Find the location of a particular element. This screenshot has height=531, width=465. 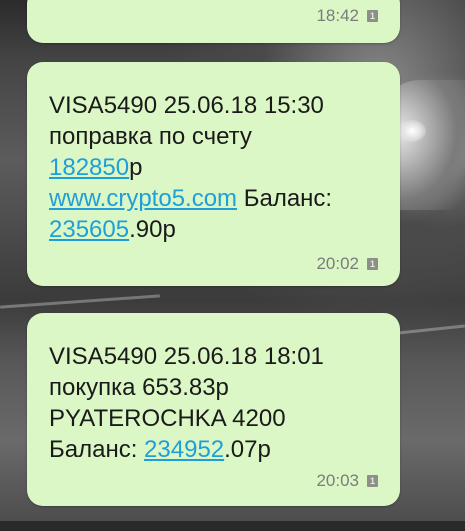

message-line: VISA5490 25.06.18 15:30 is located at coordinates (186, 105).